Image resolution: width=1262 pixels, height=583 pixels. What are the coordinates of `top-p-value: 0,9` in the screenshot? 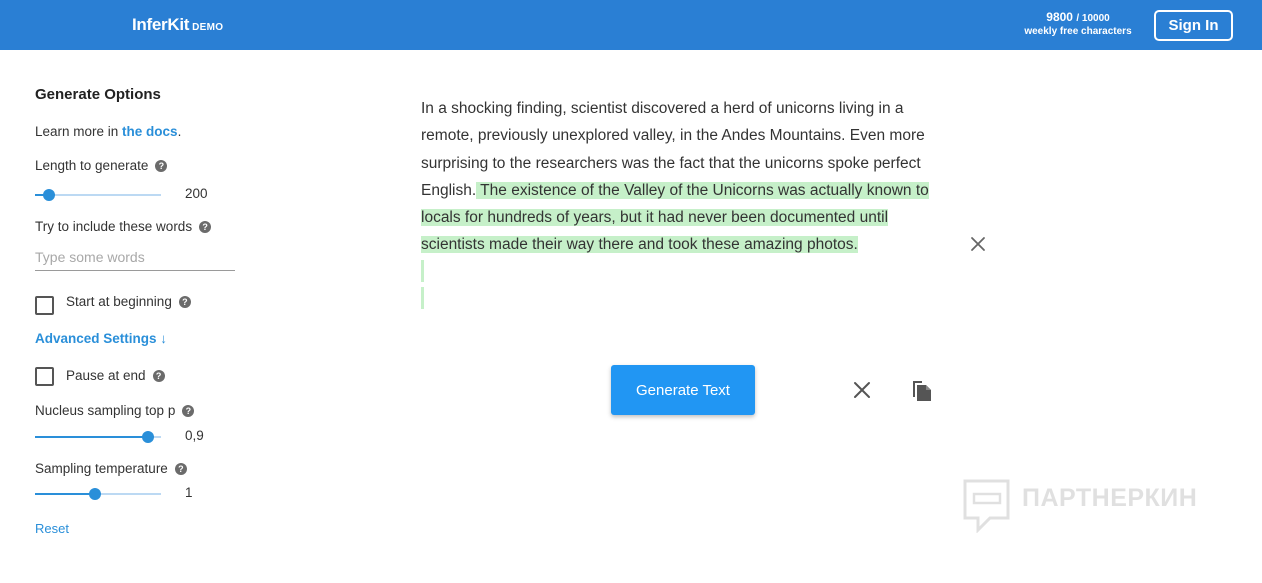 It's located at (194, 435).